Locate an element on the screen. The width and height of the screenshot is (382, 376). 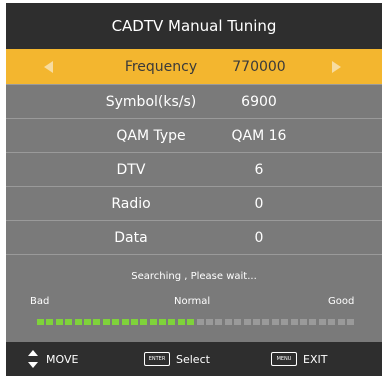
frequency-label: Frequency is located at coordinates (161, 66).